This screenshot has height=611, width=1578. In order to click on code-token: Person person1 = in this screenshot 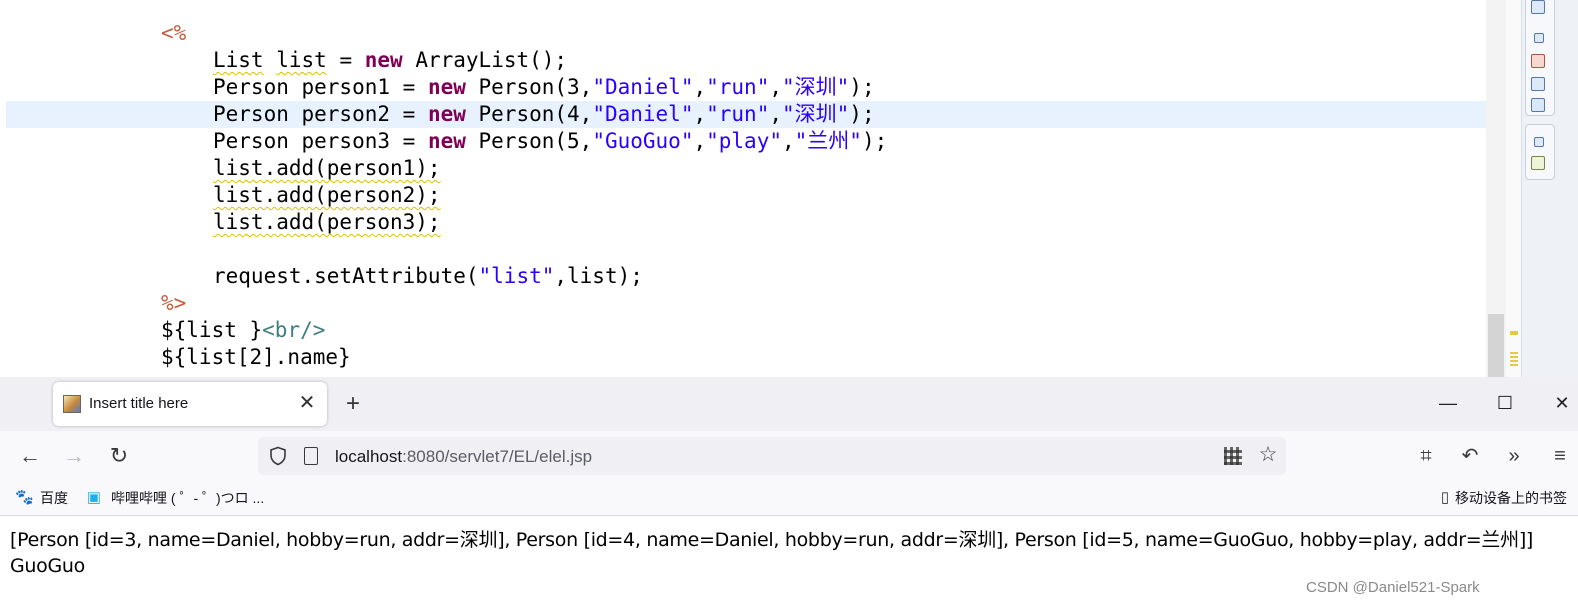, I will do `click(320, 87)`.